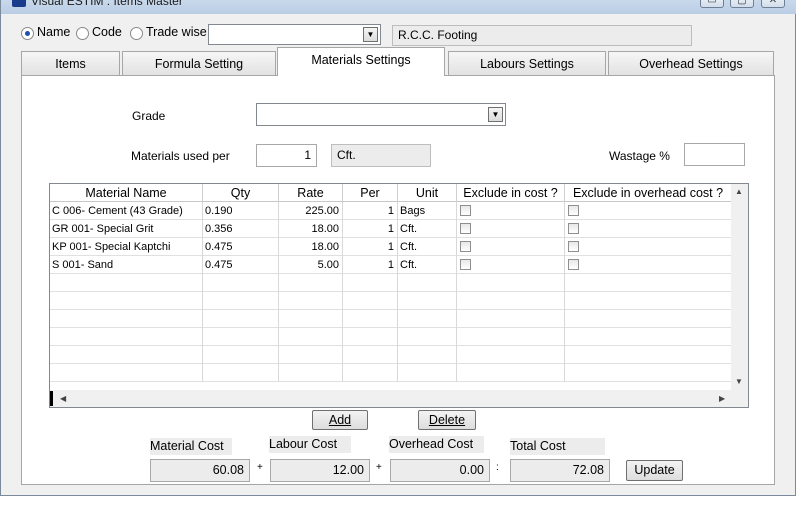 The width and height of the screenshot is (796, 513). Describe the element at coordinates (714, 154) in the screenshot. I see `wastage-input` at that location.